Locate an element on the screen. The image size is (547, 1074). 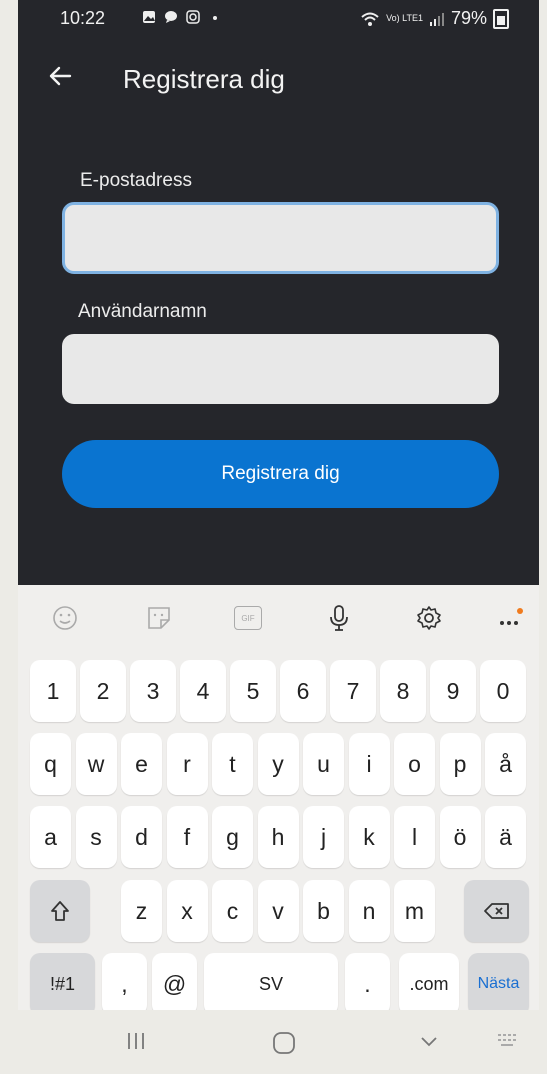
settings-icon is located at coordinates (429, 618).